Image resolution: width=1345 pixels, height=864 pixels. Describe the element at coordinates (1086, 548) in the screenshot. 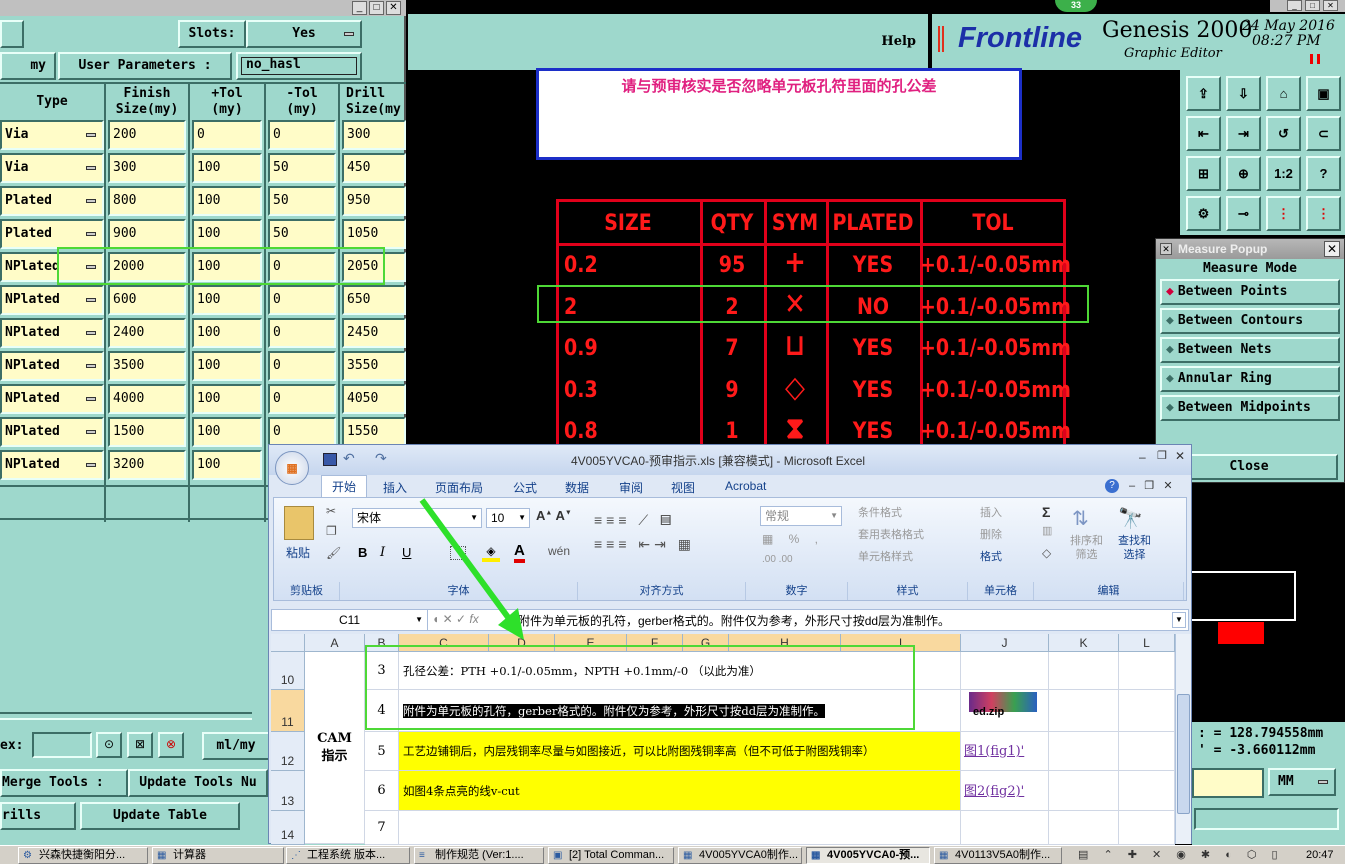

I see `sort-filter-label: 排序和 筛选` at that location.